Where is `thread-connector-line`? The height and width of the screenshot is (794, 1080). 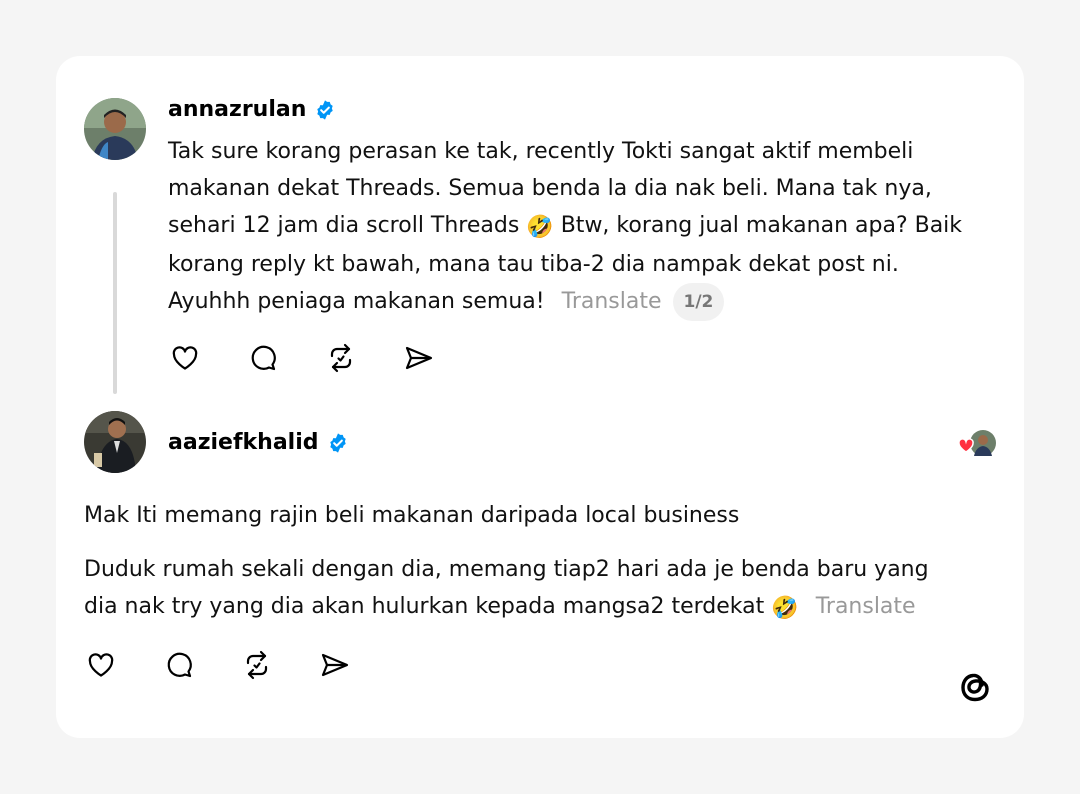 thread-connector-line is located at coordinates (115, 293).